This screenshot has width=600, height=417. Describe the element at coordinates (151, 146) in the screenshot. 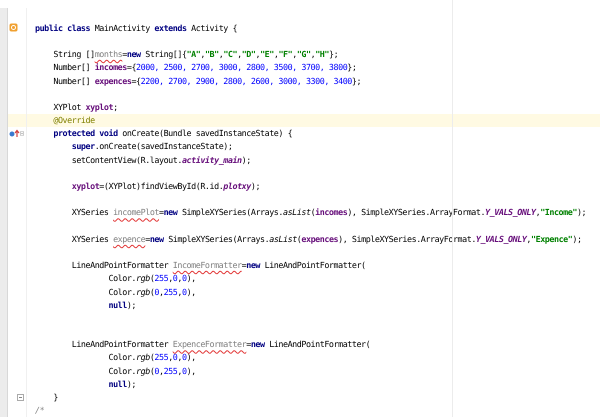

I see `code-line: super.onCreate(savedInstanceState);` at that location.